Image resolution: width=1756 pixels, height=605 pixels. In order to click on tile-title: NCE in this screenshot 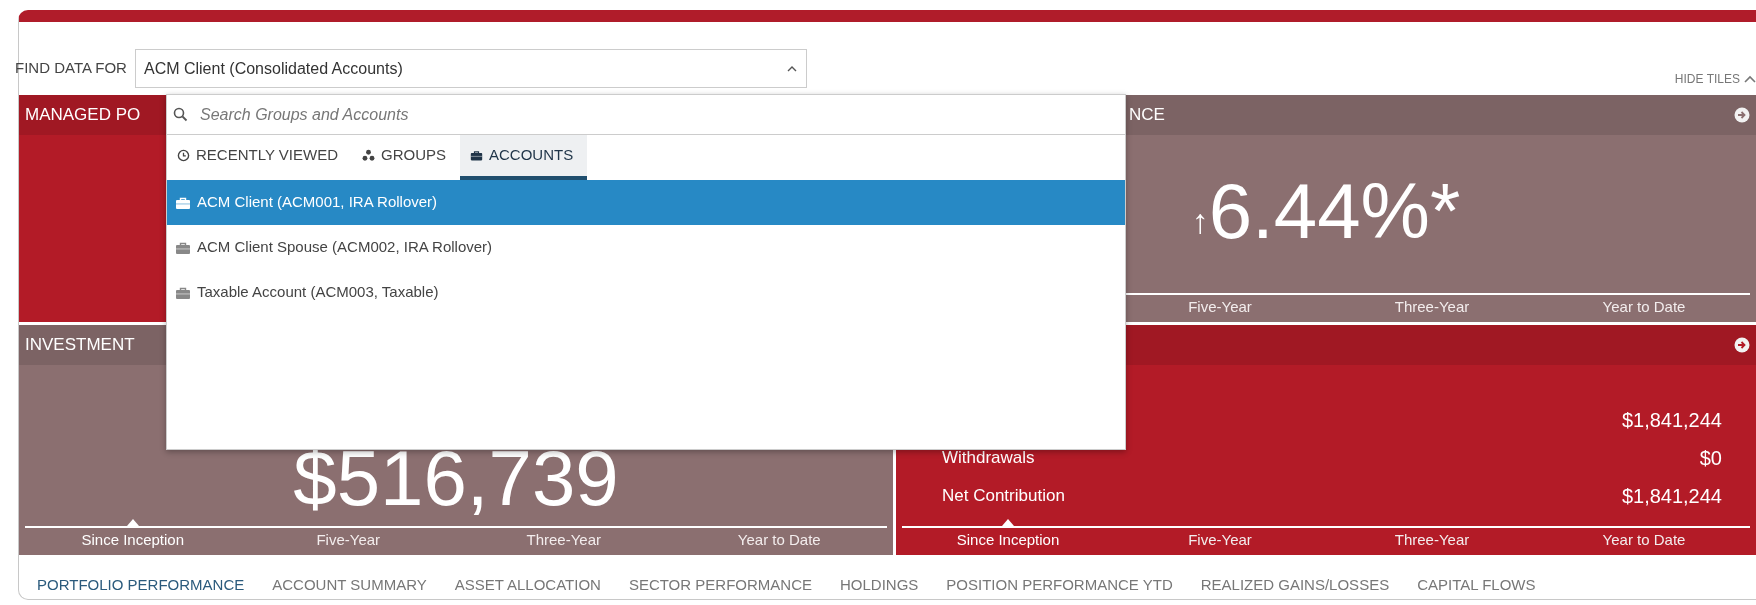, I will do `click(1147, 115)`.